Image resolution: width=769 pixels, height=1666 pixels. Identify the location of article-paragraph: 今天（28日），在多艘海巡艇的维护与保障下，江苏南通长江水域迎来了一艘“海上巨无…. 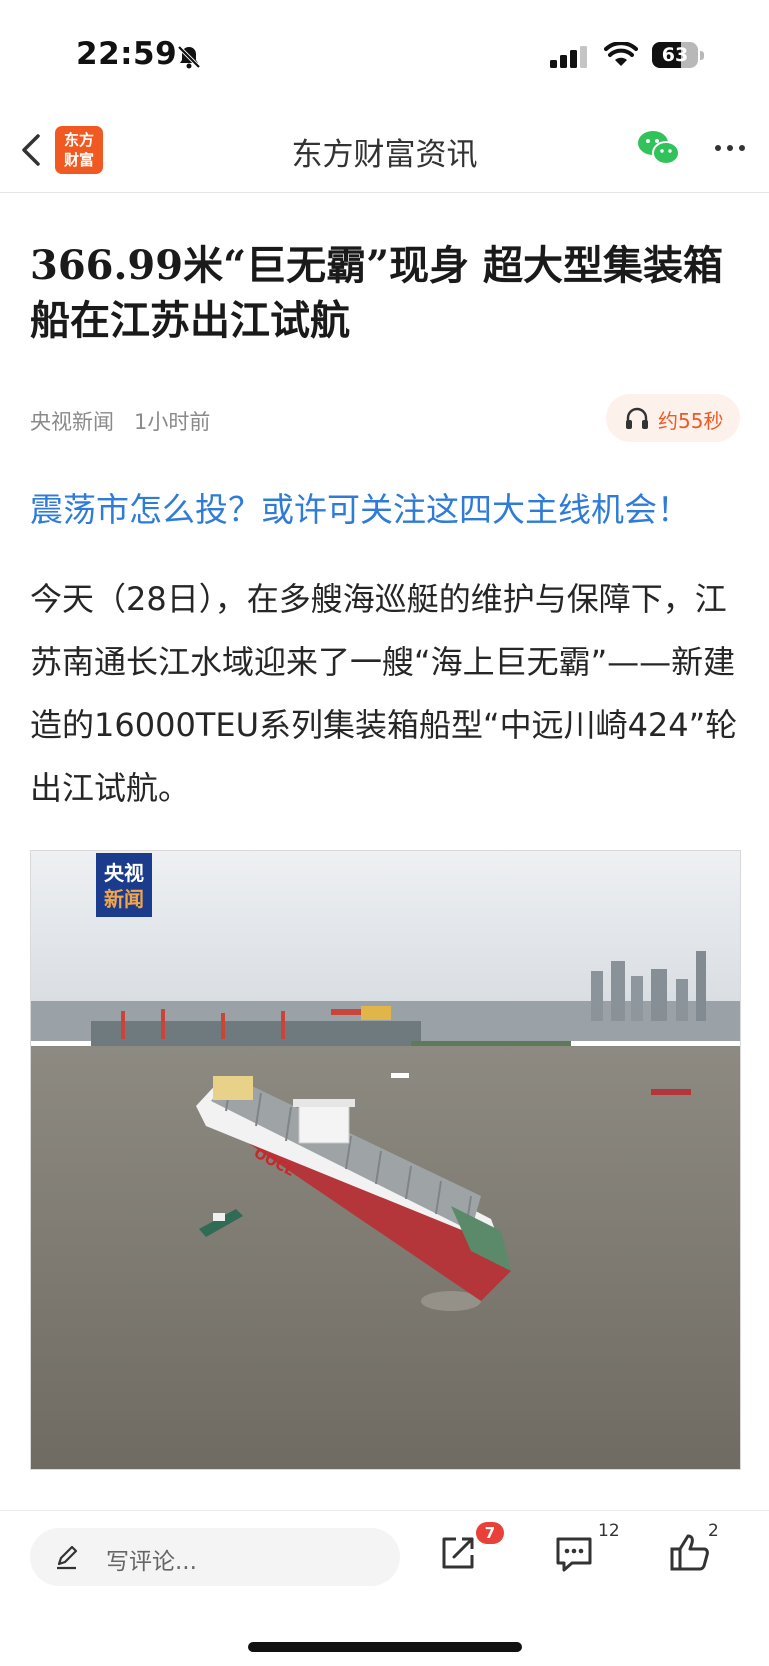
(384, 693).